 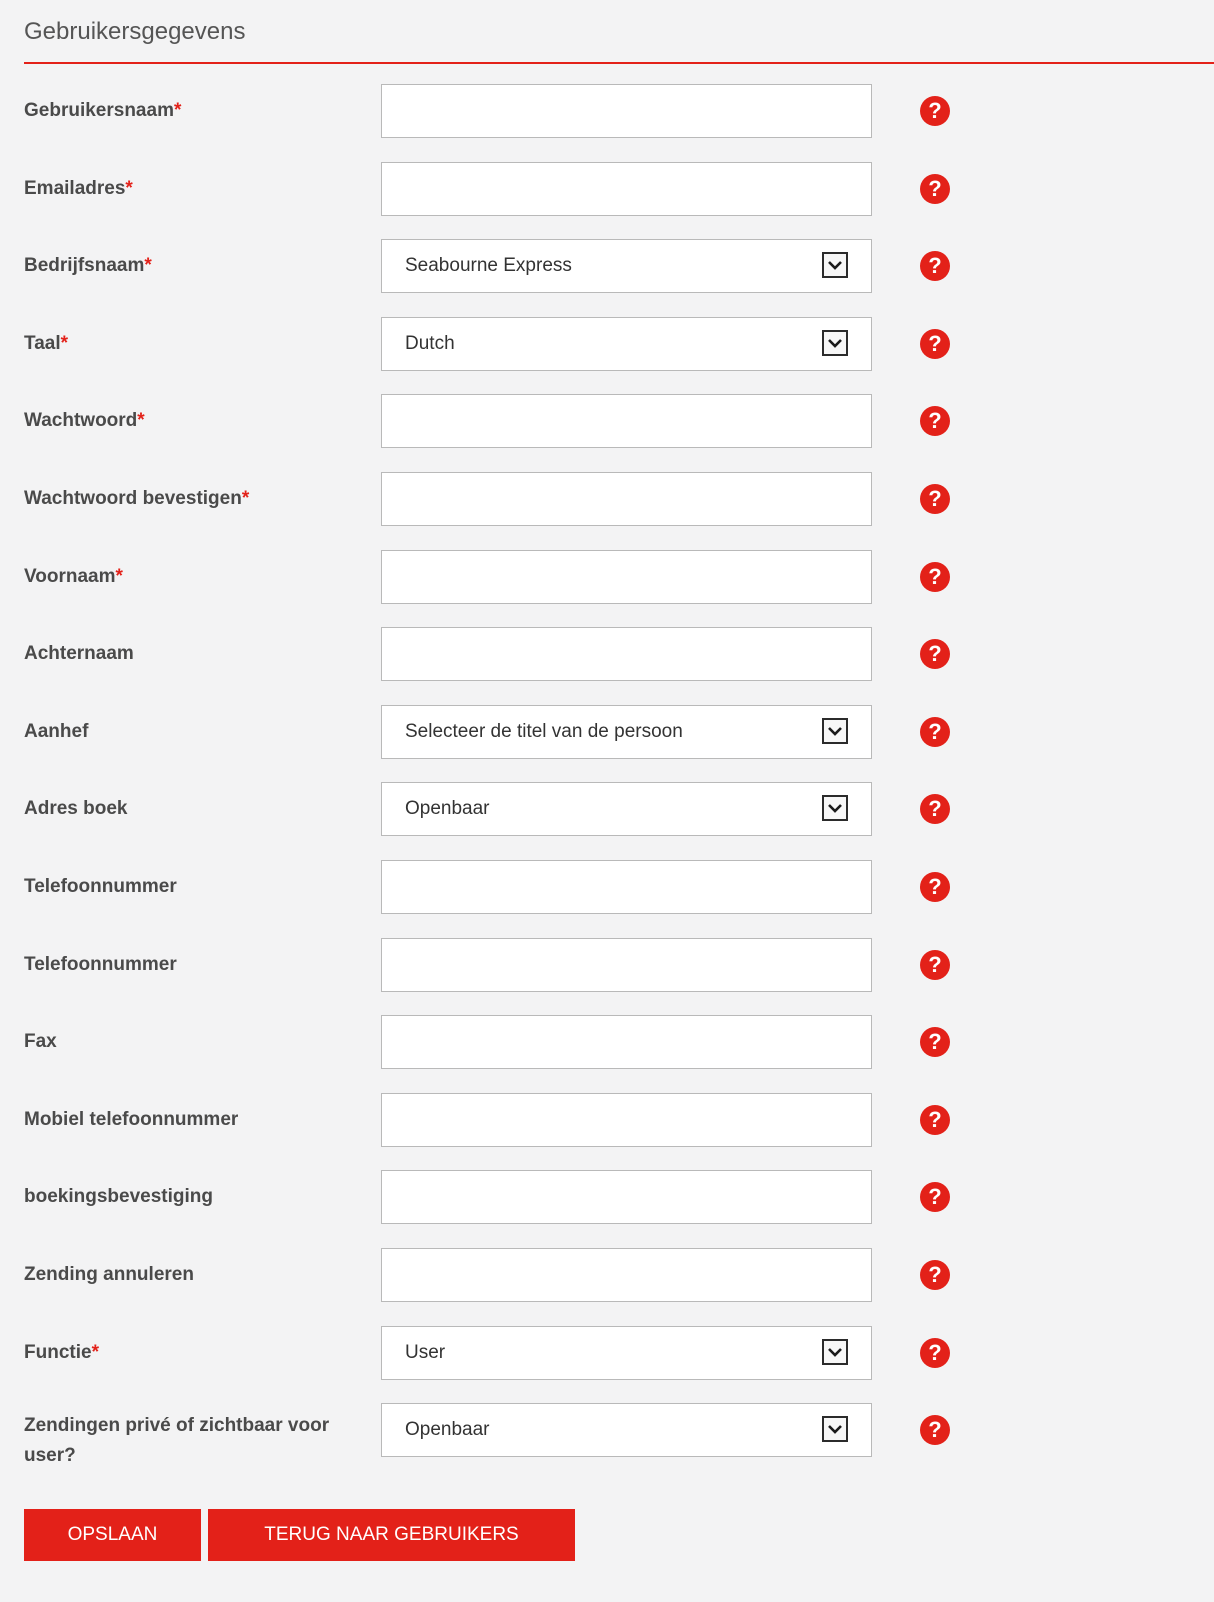 I want to click on select-field: Dutch, so click(x=626, y=344).